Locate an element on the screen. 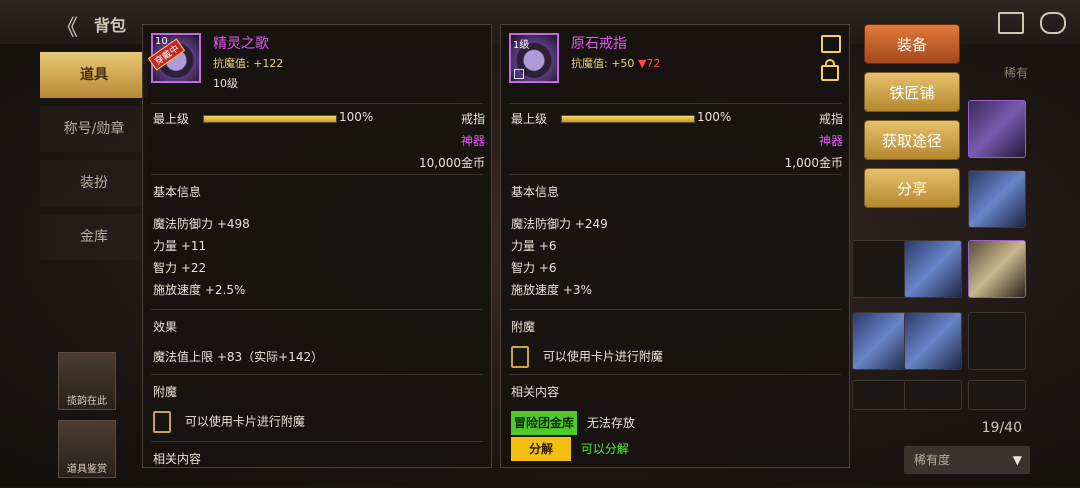 The width and height of the screenshot is (1080, 488). top-icons is located at coordinates (1032, 23).